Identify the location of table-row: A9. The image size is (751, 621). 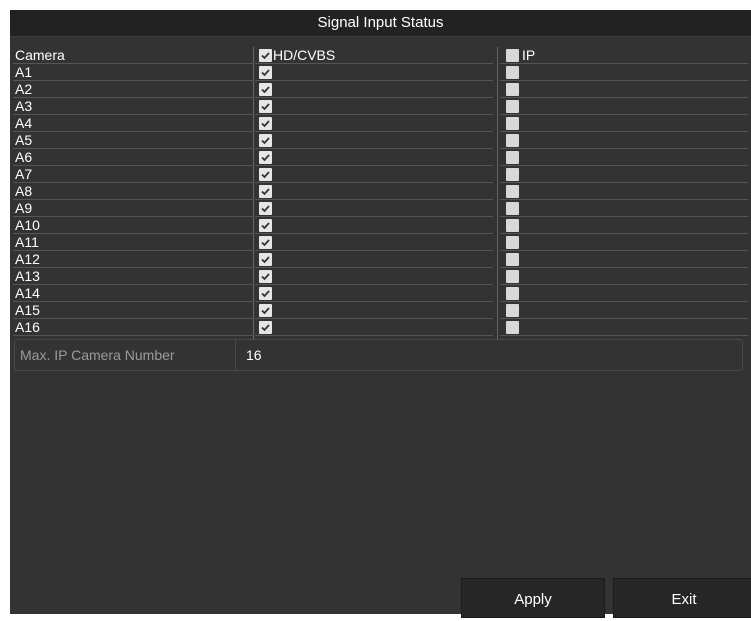
(380, 208).